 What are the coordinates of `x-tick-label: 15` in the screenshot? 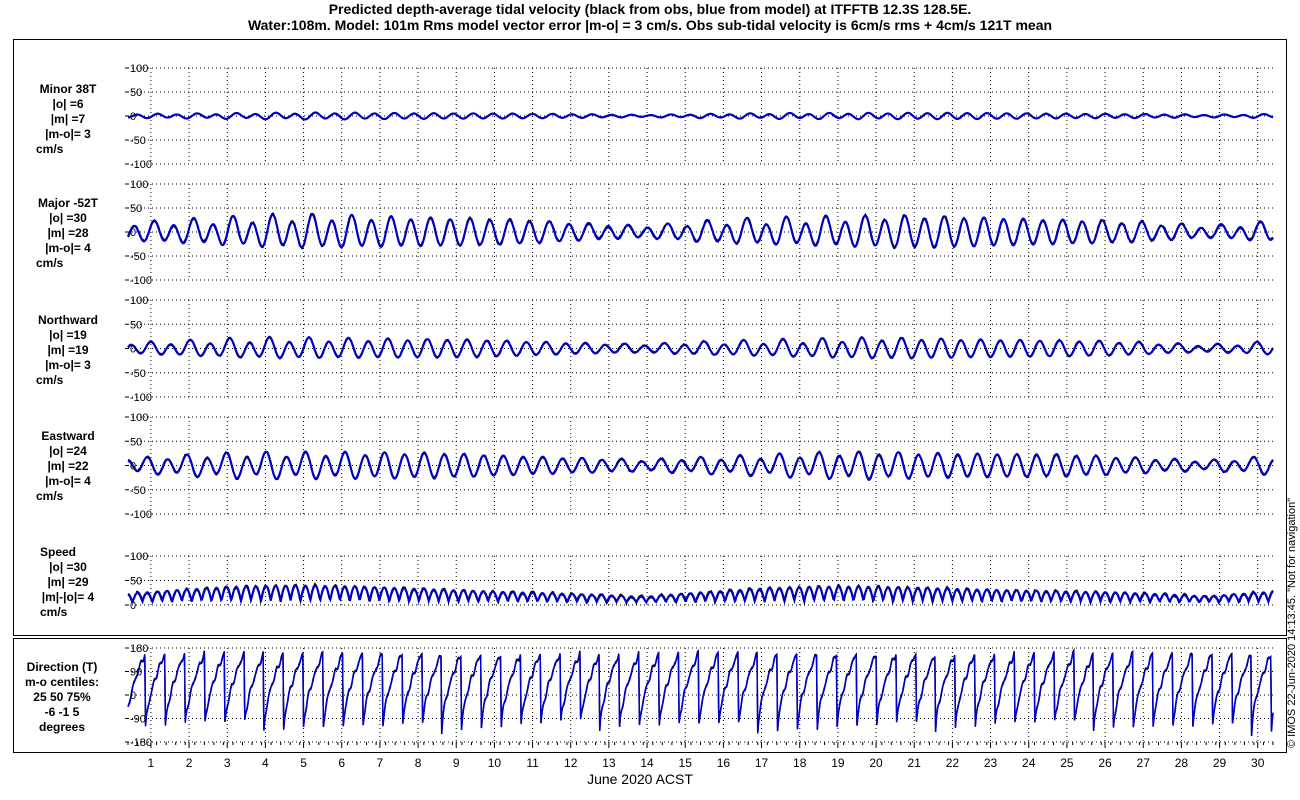 It's located at (686, 763).